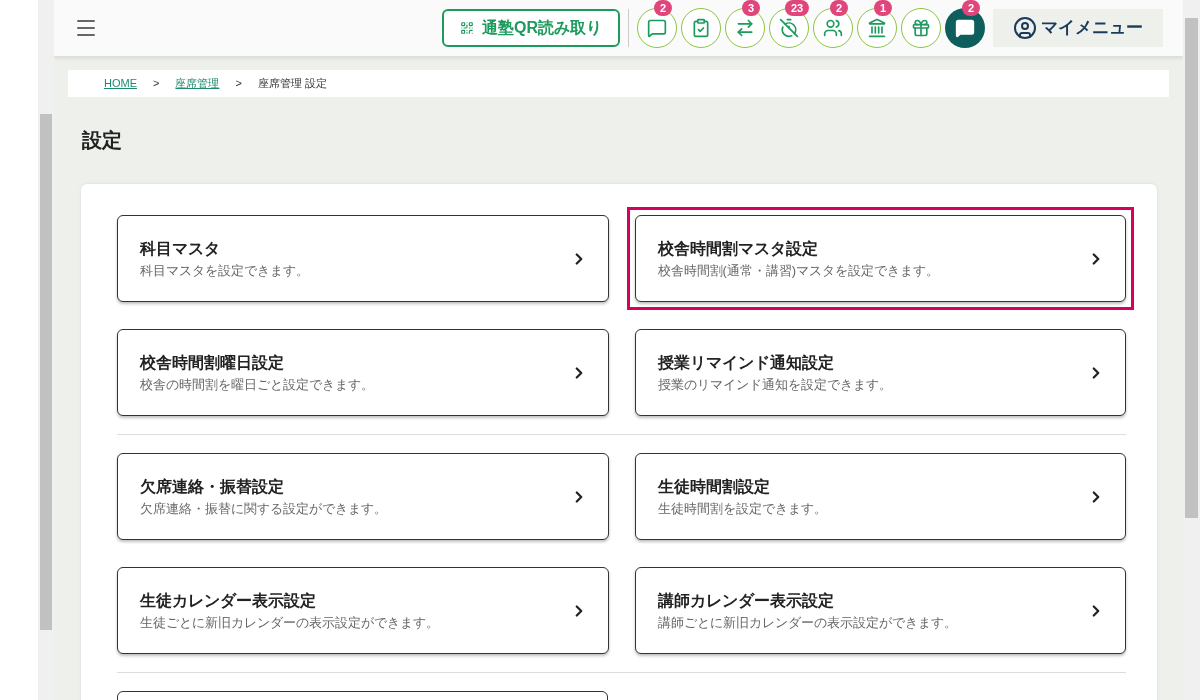 This screenshot has width=1200, height=700. Describe the element at coordinates (292, 84) in the screenshot. I see `breadcrumb-text: 座席管理 設定` at that location.